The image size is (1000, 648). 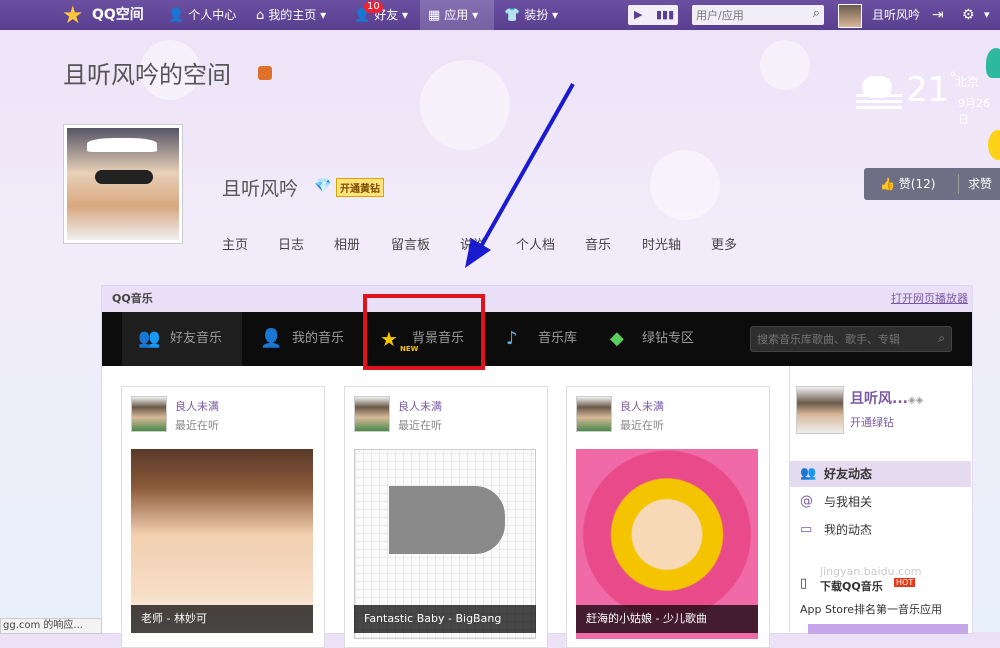 I want to click on music-panel-title: QQ音乐, so click(x=132, y=298).